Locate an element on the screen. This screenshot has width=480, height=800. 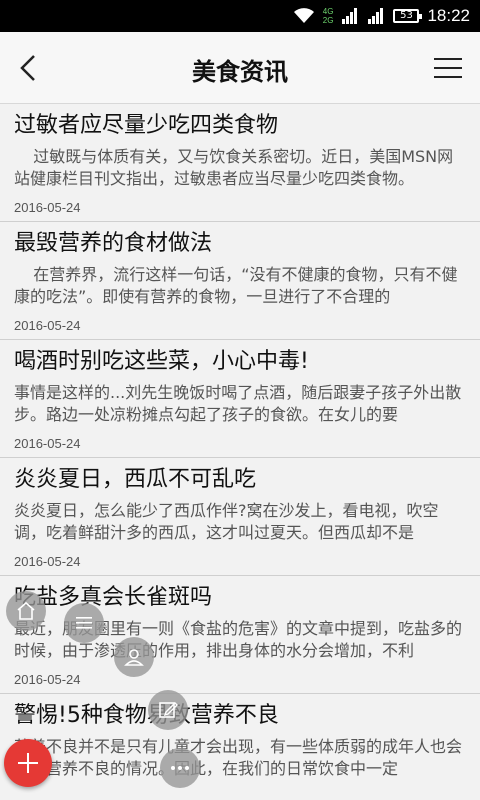
fab-list-button is located at coordinates (84, 623).